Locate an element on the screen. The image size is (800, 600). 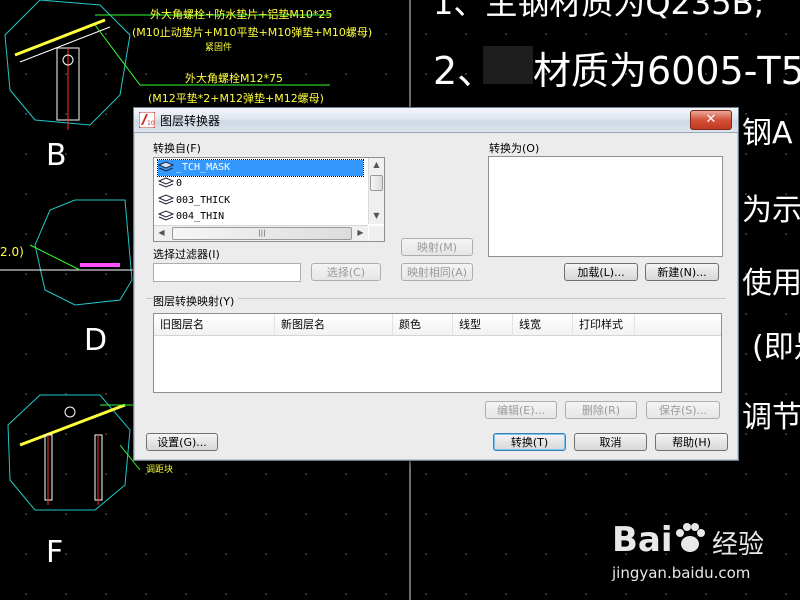
scroll-thumb-horizontal: ||| is located at coordinates (262, 233).